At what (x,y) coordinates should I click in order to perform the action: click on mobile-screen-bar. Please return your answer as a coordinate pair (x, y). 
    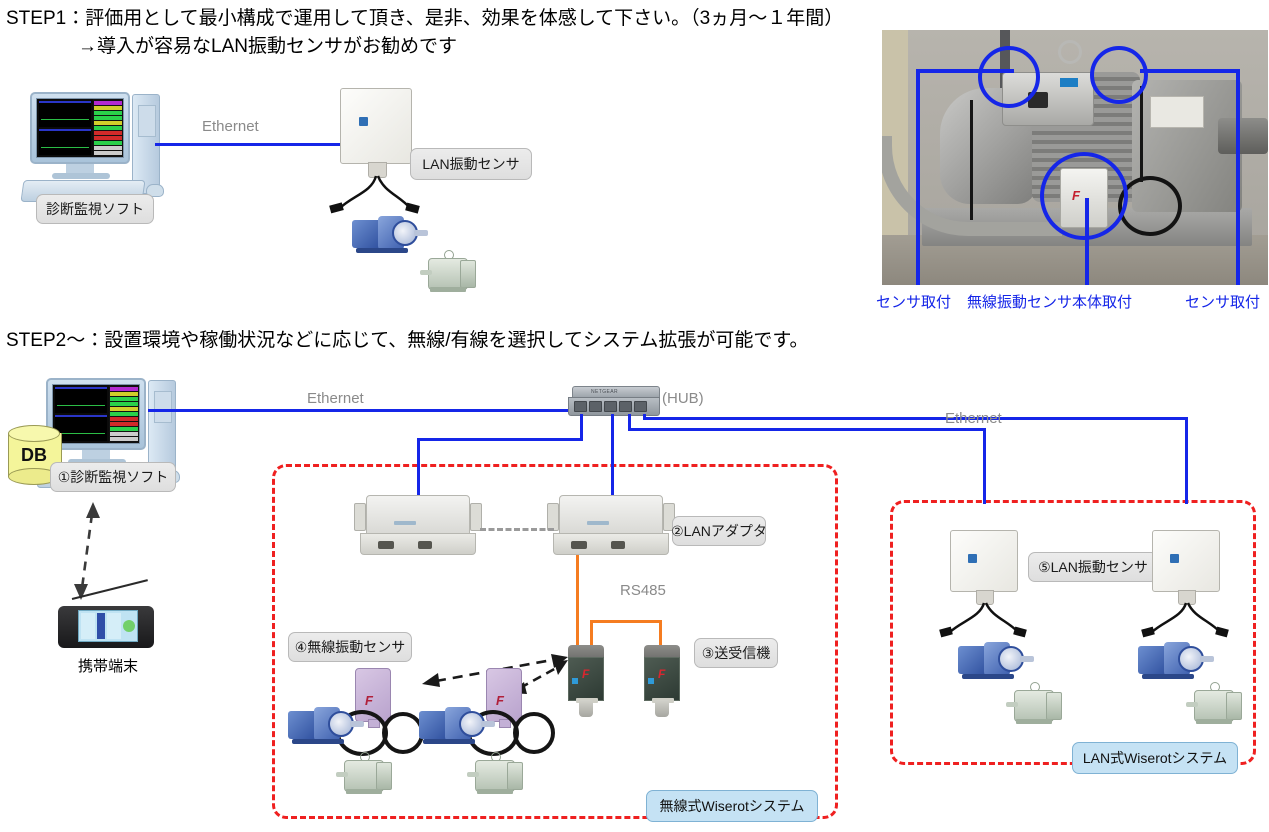
    Looking at the image, I should click on (101, 626).